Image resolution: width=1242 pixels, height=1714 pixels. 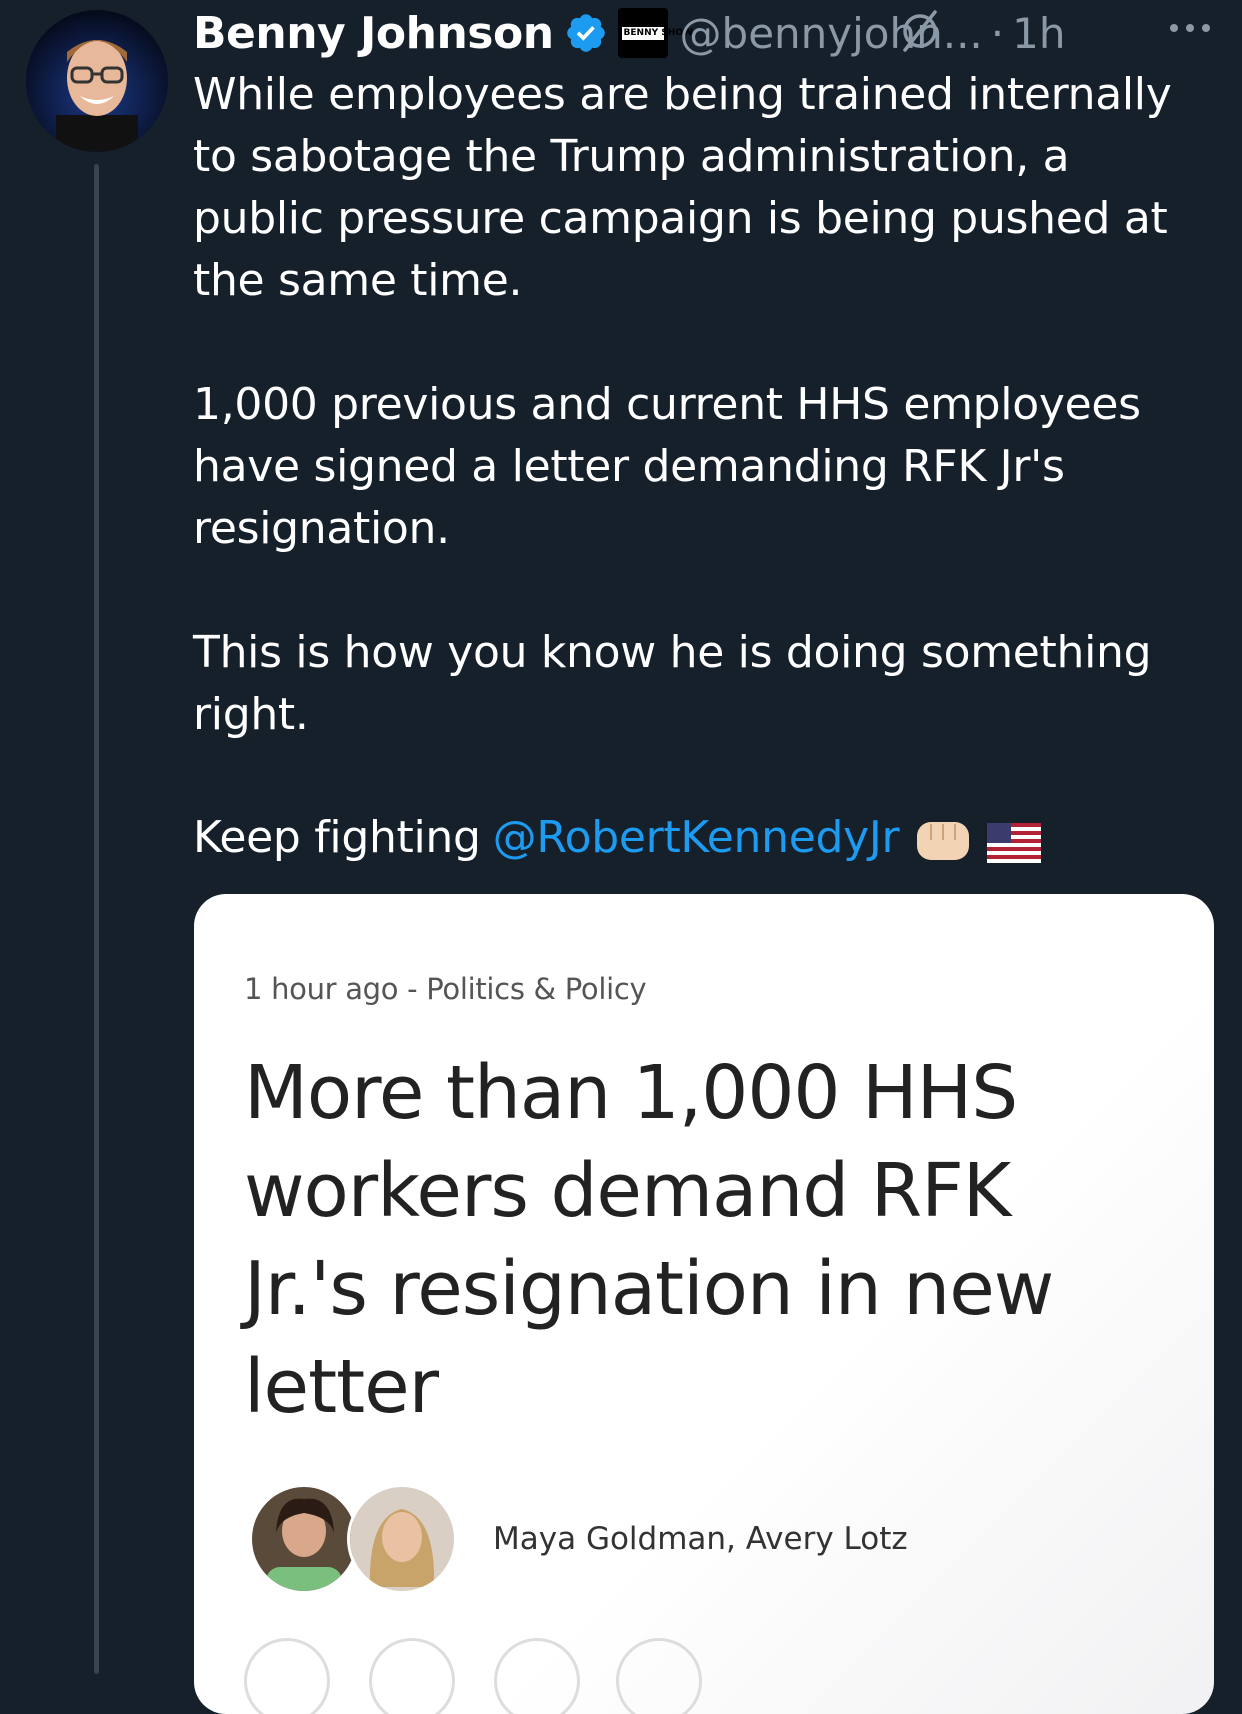 What do you see at coordinates (373, 33) in the screenshot?
I see `display-name: Benny Johnson` at bounding box center [373, 33].